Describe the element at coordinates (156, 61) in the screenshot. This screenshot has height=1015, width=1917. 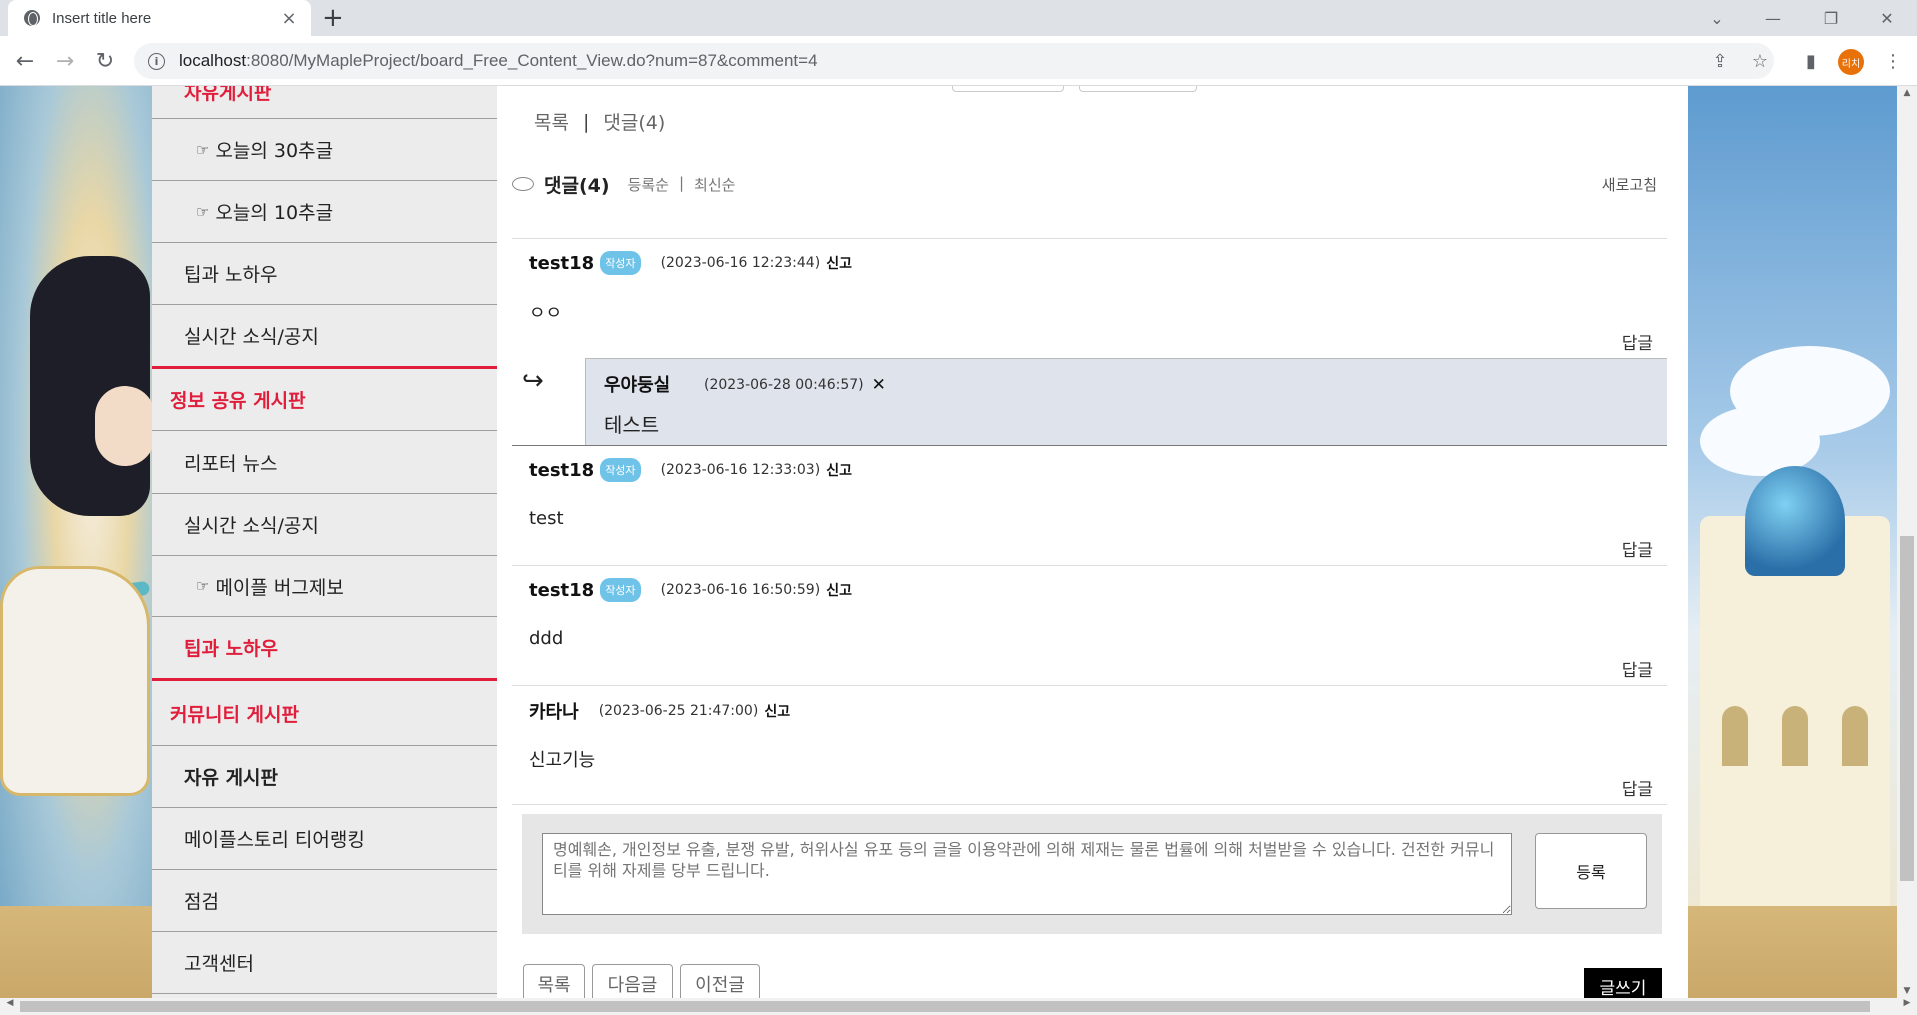
I see `site-info-icon: i` at that location.